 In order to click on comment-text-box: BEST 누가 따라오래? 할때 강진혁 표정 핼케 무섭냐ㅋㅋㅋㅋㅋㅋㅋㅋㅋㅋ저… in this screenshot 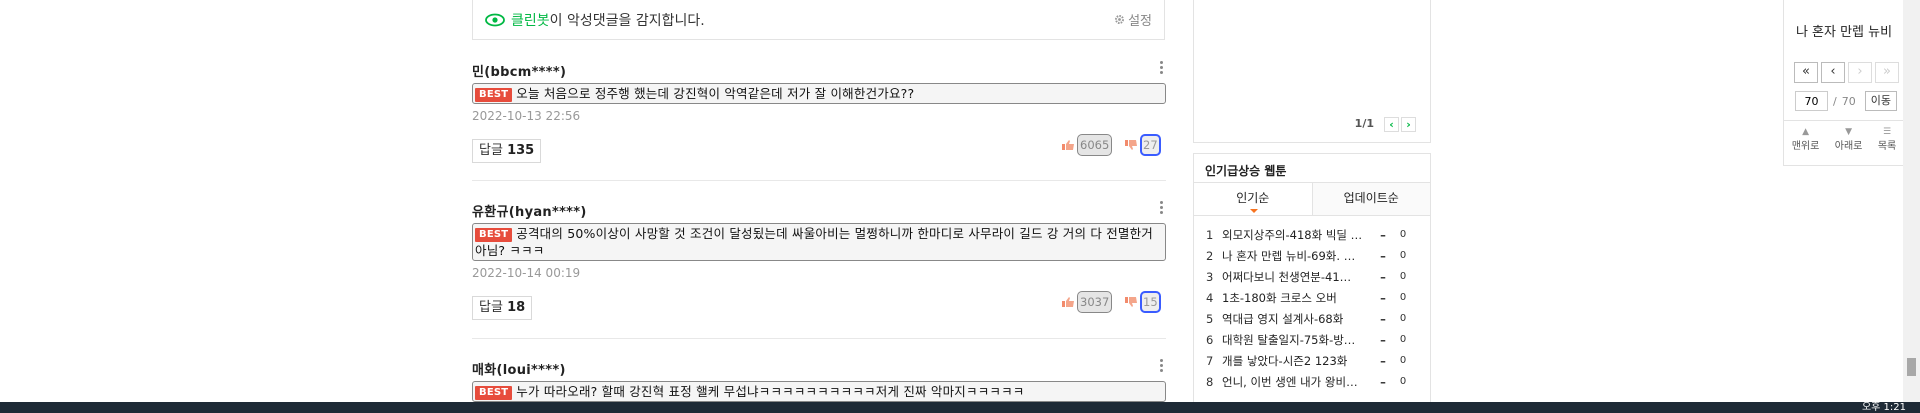, I will do `click(819, 391)`.